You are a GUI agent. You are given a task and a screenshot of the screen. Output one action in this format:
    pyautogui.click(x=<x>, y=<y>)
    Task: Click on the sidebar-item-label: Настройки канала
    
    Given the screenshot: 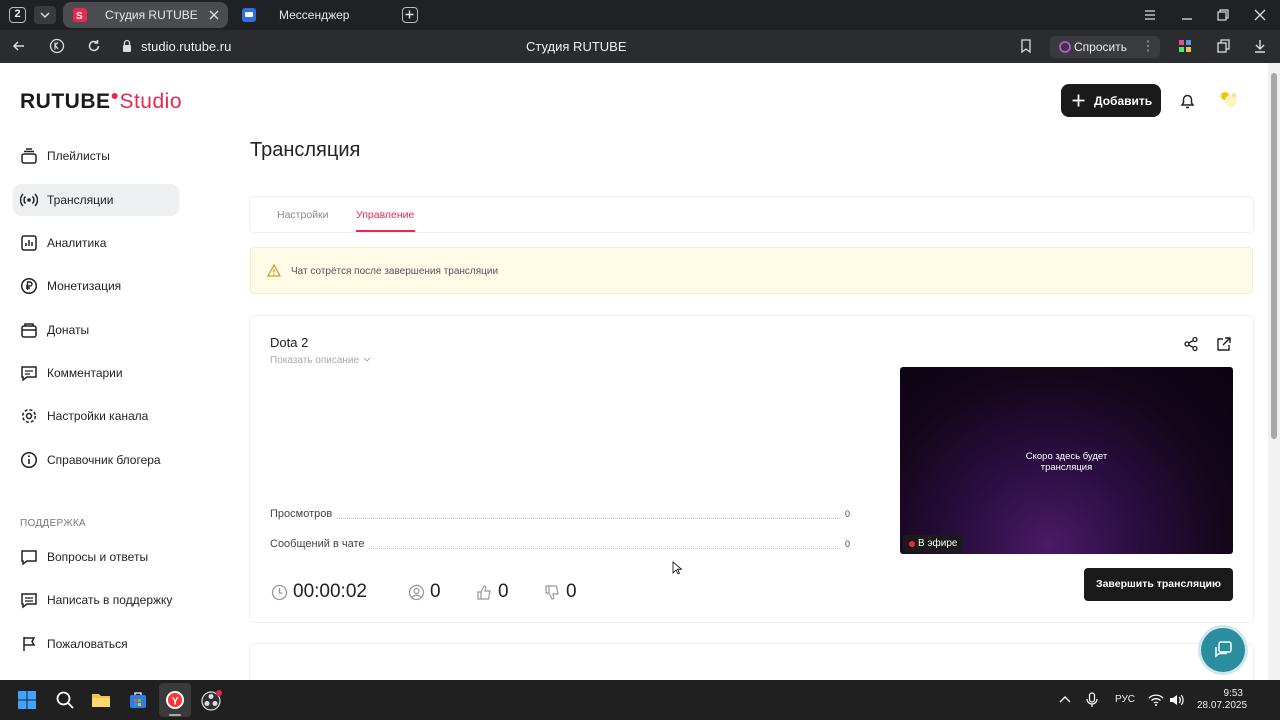 What is the action you would take?
    pyautogui.click(x=98, y=416)
    